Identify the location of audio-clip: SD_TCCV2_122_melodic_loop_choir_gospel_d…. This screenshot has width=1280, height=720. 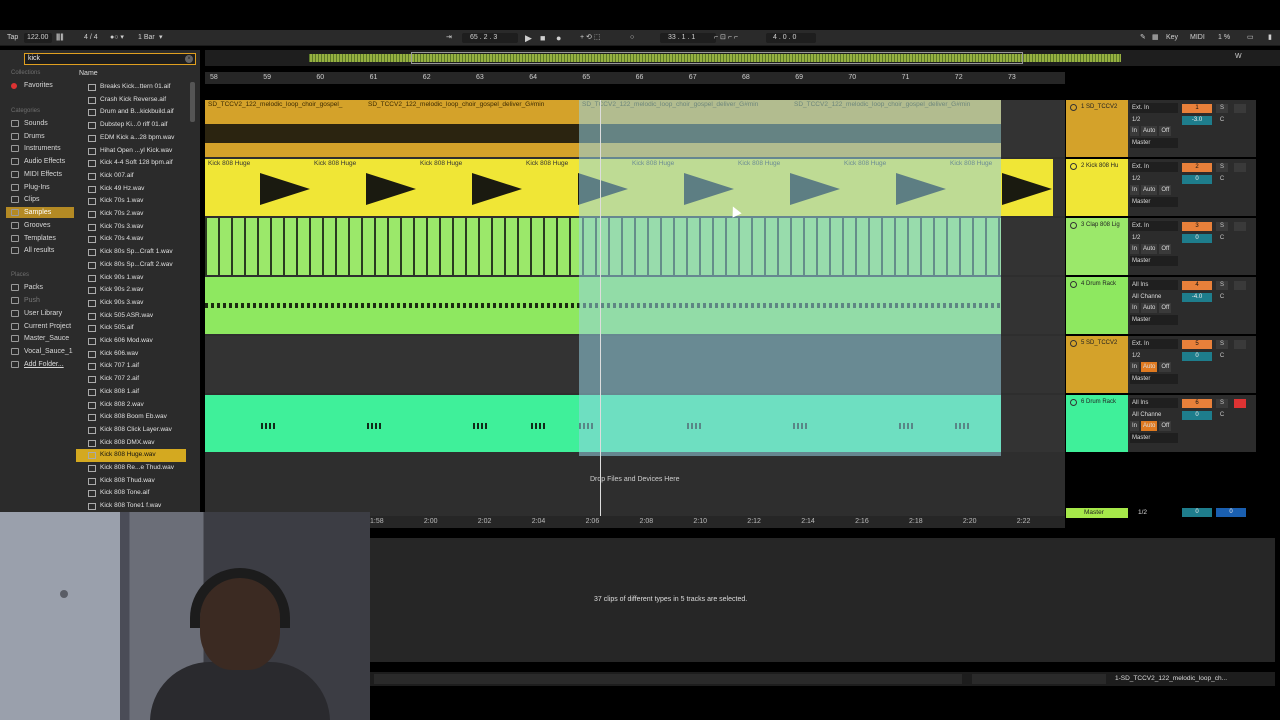
(896, 128).